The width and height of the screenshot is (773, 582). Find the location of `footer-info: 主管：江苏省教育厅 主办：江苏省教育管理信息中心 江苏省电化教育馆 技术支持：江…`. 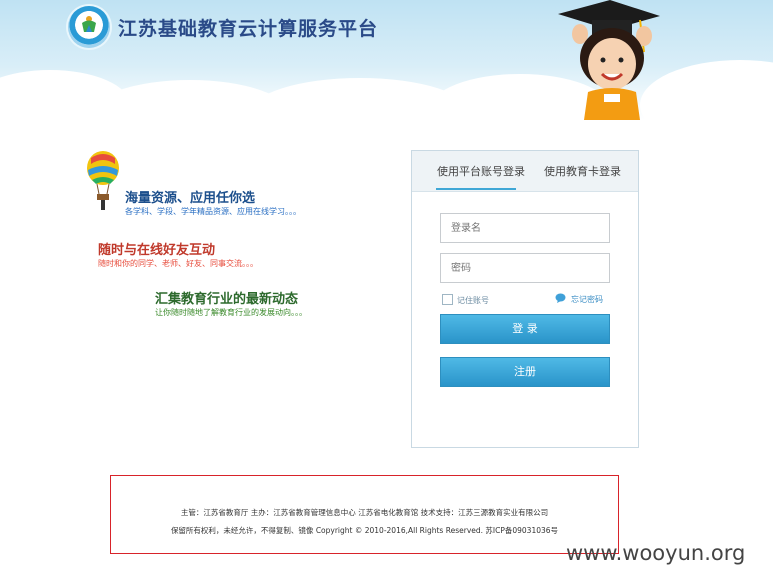

footer-info: 主管：江苏省教育厅 主办：江苏省教育管理信息中心 江苏省电化教育馆 技术支持：江… is located at coordinates (364, 514).